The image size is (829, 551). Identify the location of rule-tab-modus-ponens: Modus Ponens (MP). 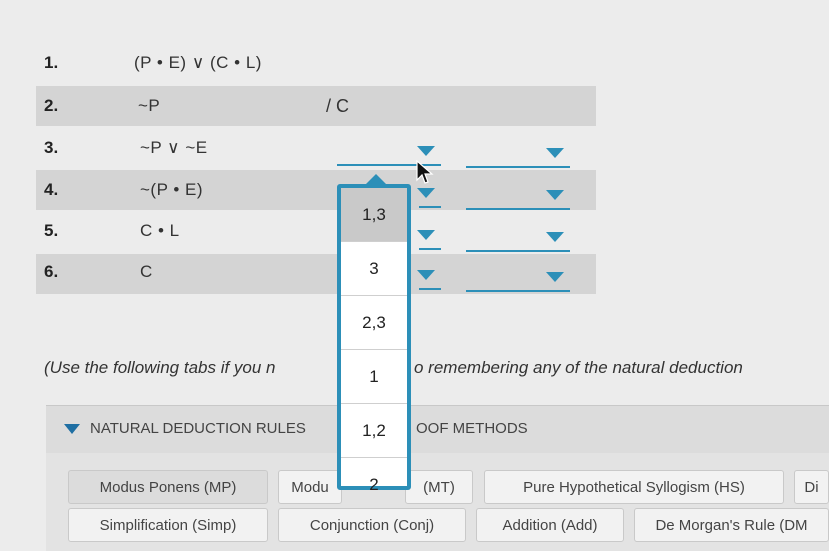
(168, 487).